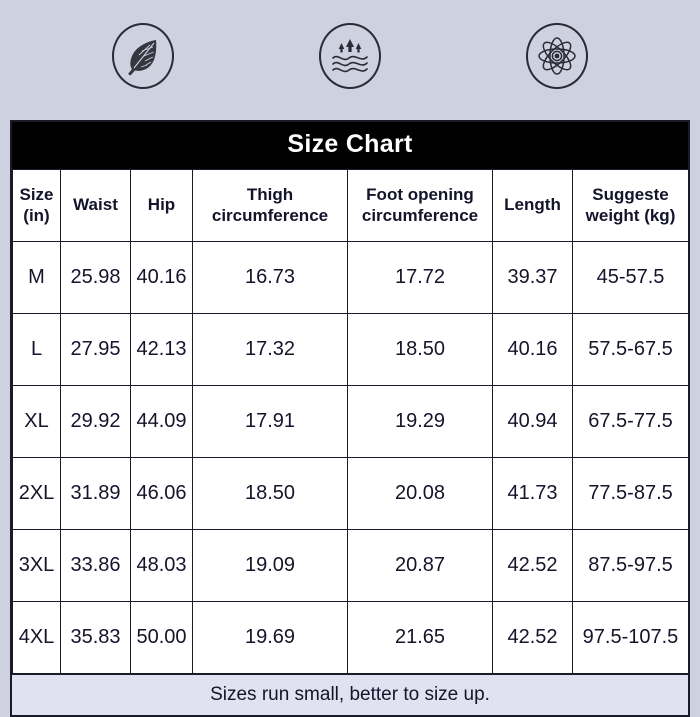 Image resolution: width=700 pixels, height=717 pixels. I want to click on column-header-foot-line1: Foot opening, so click(420, 194).